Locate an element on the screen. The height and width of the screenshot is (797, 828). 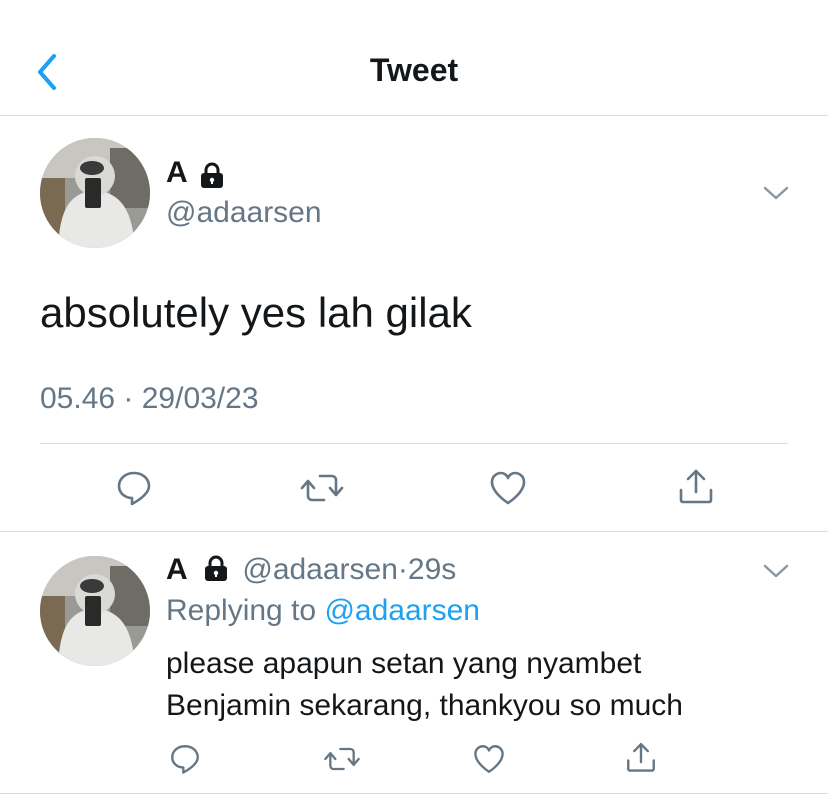
share-button is located at coordinates (696, 488).